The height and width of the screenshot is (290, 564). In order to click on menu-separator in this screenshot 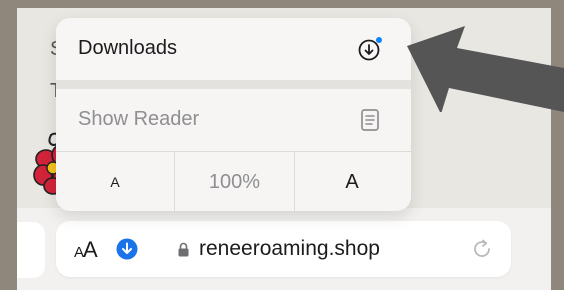, I will do `click(233, 84)`.